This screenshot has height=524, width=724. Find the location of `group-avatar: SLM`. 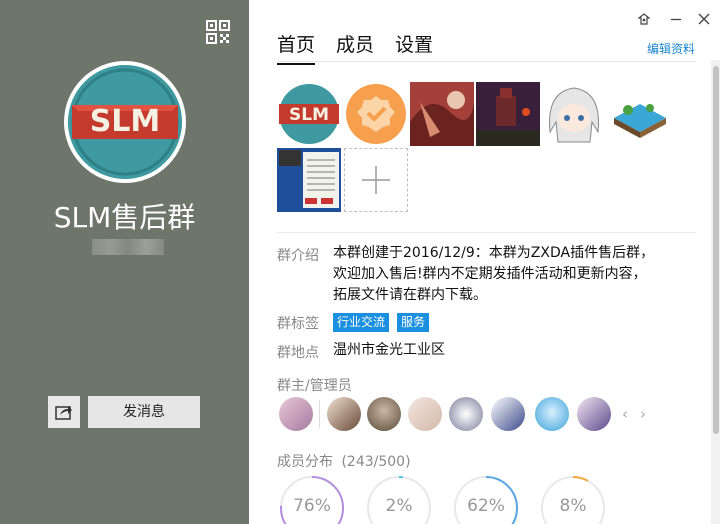

group-avatar: SLM is located at coordinates (125, 122).